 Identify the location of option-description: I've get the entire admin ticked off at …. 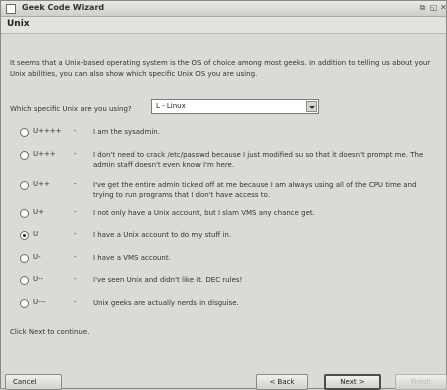
(255, 190).